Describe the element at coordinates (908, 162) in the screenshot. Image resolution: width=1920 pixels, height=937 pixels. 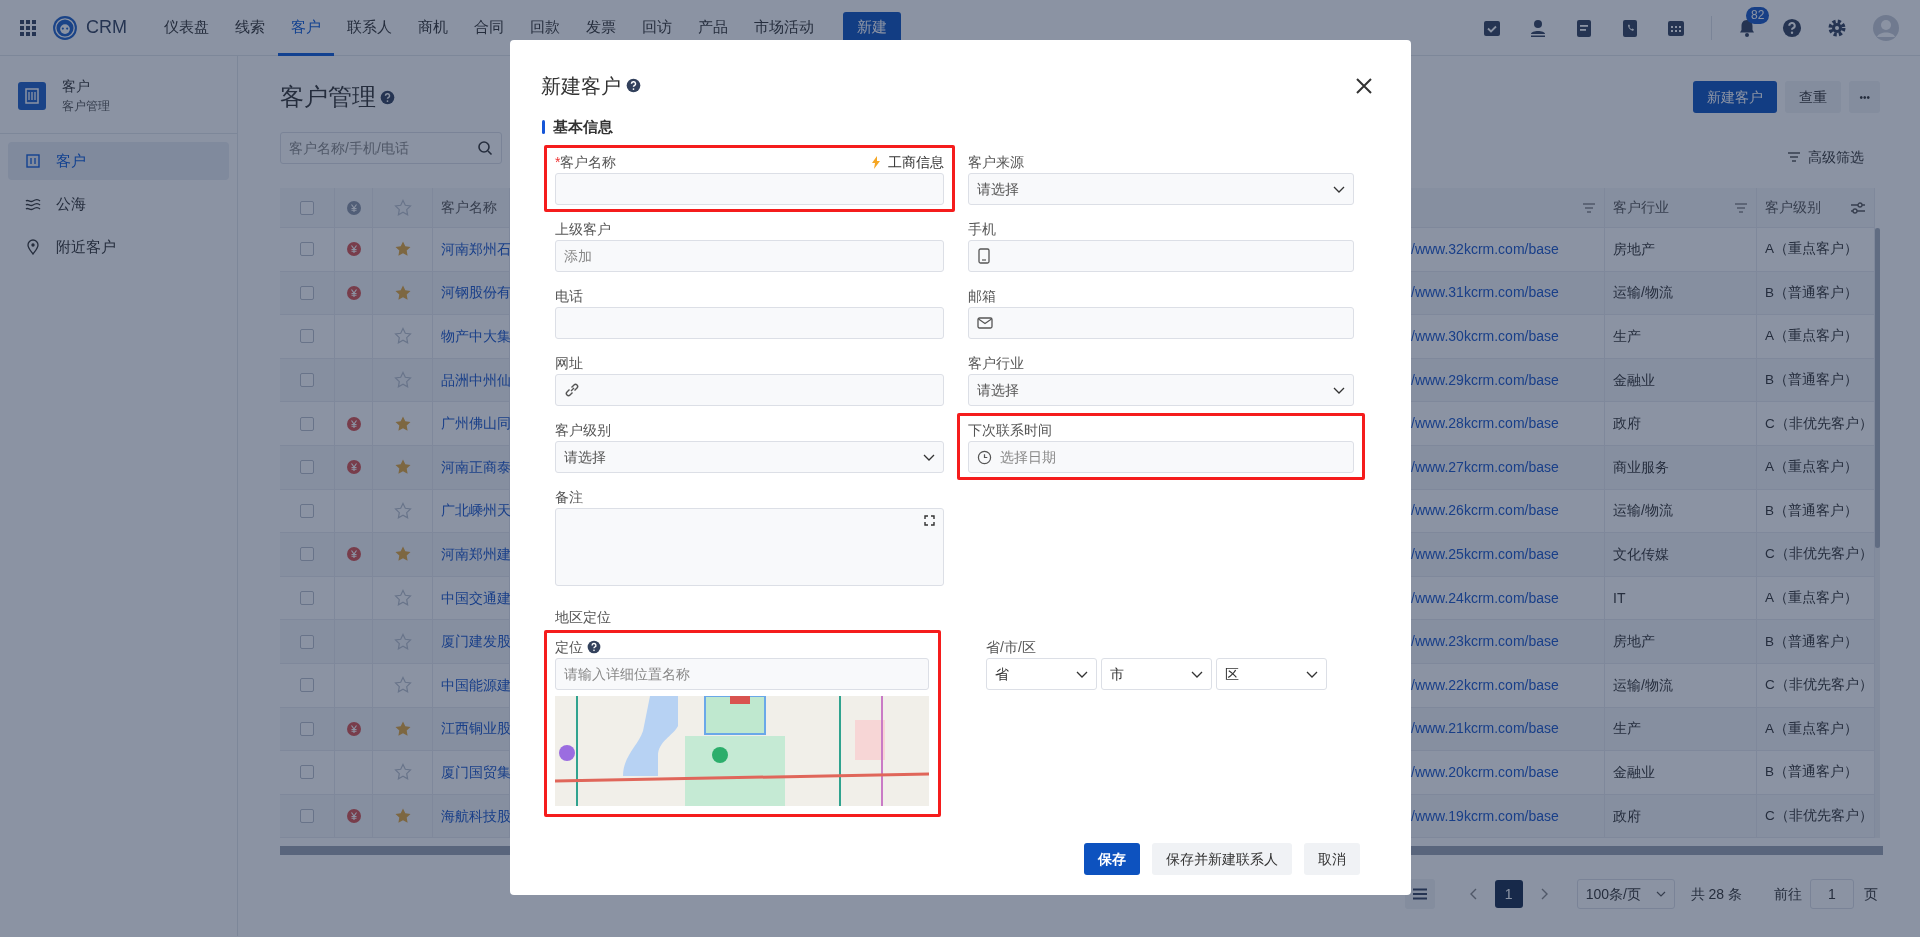
I see `business-info-link: 工商信息` at that location.